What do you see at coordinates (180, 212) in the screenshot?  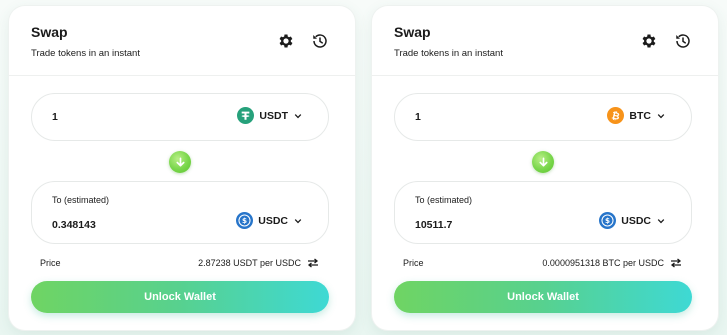 I see `to-token-box: To (estimated) 0.348143 $ USDC` at bounding box center [180, 212].